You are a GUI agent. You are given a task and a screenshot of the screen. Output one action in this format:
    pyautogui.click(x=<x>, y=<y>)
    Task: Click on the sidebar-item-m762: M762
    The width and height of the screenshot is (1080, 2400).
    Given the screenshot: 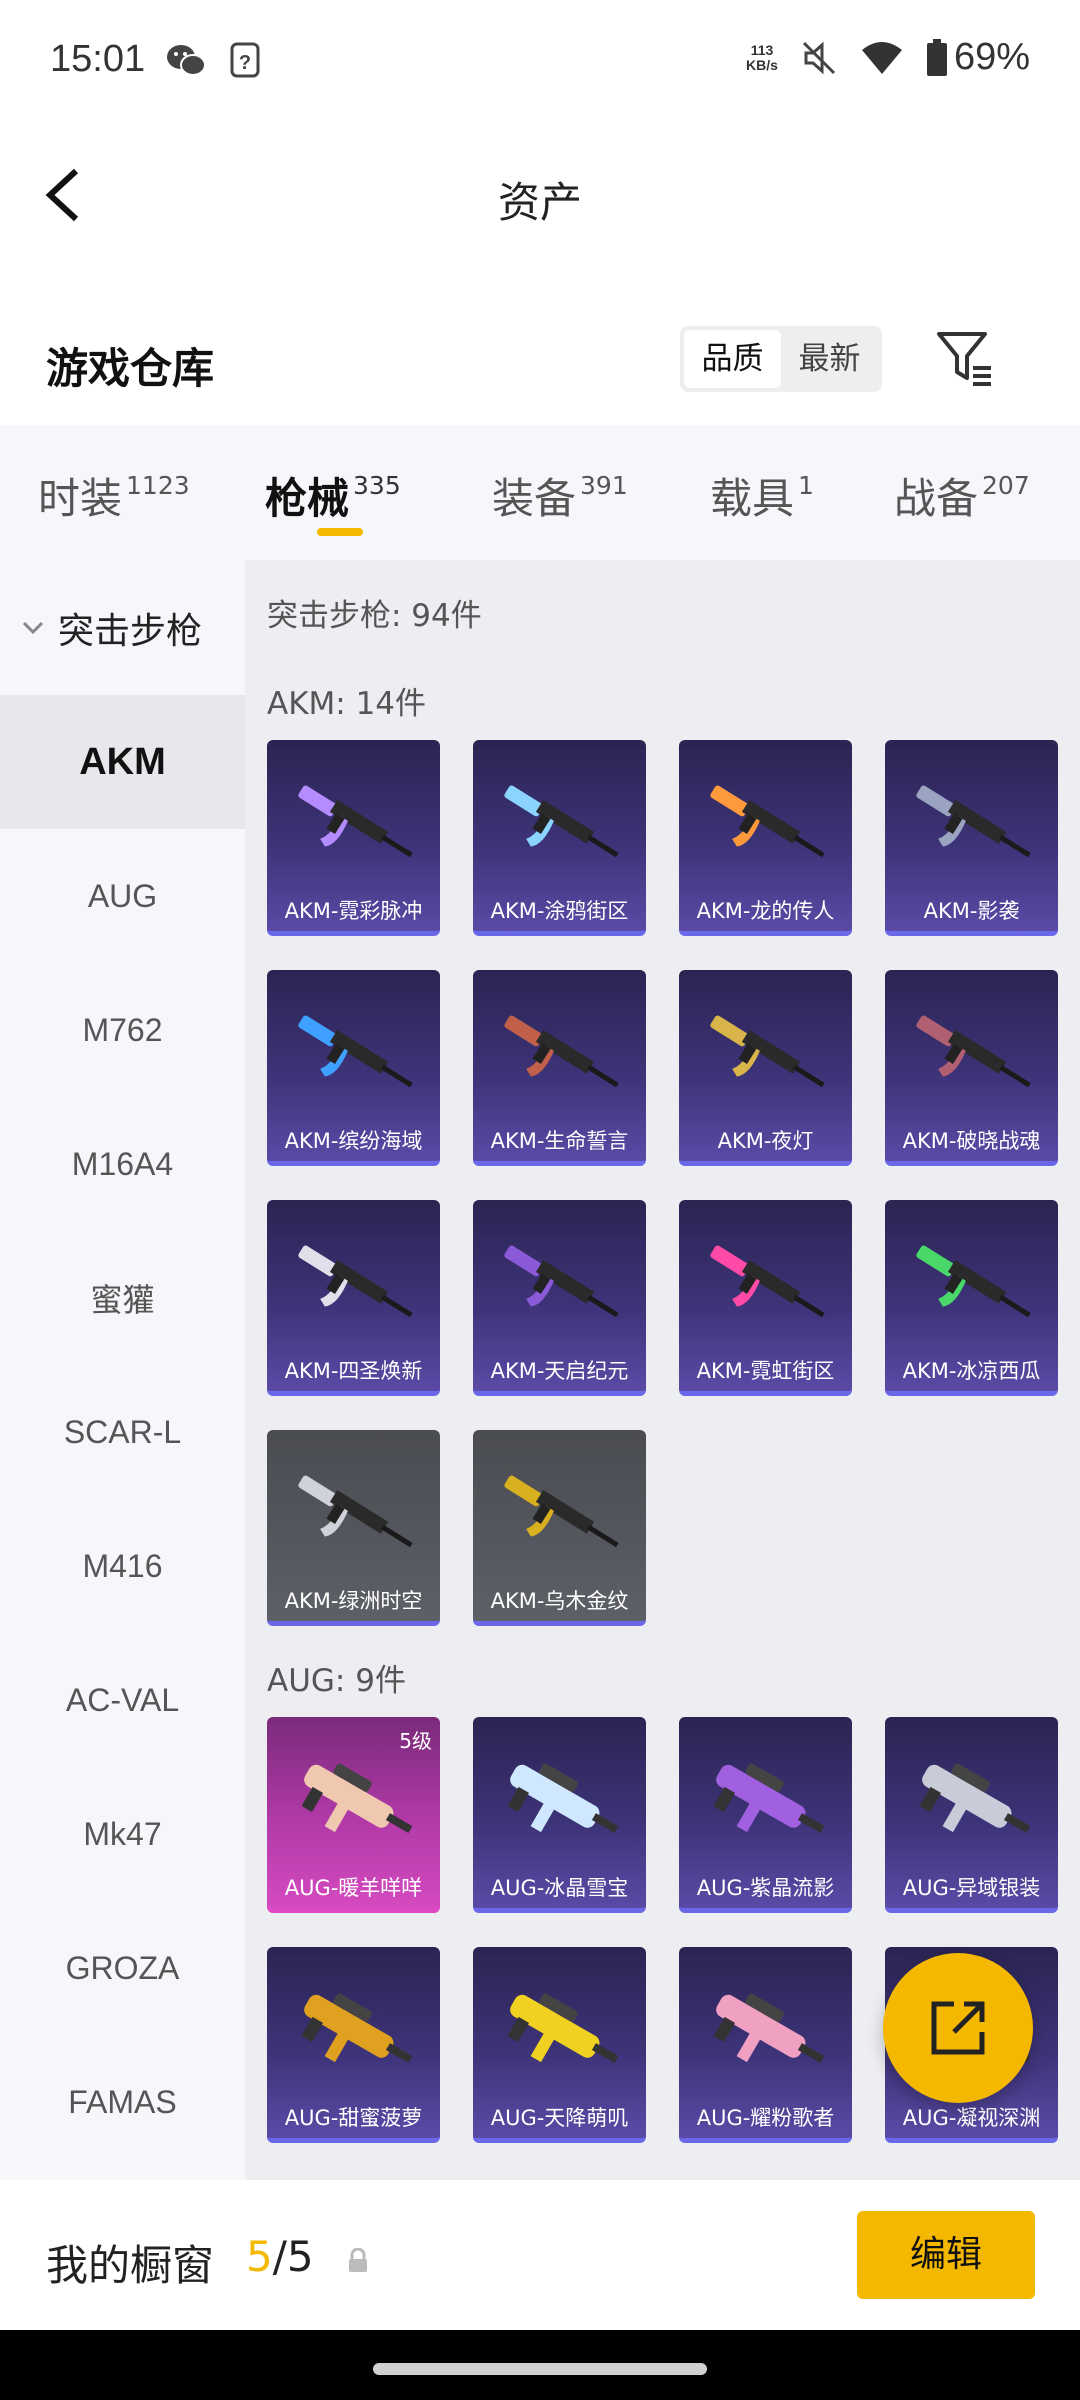 What is the action you would take?
    pyautogui.click(x=122, y=1030)
    